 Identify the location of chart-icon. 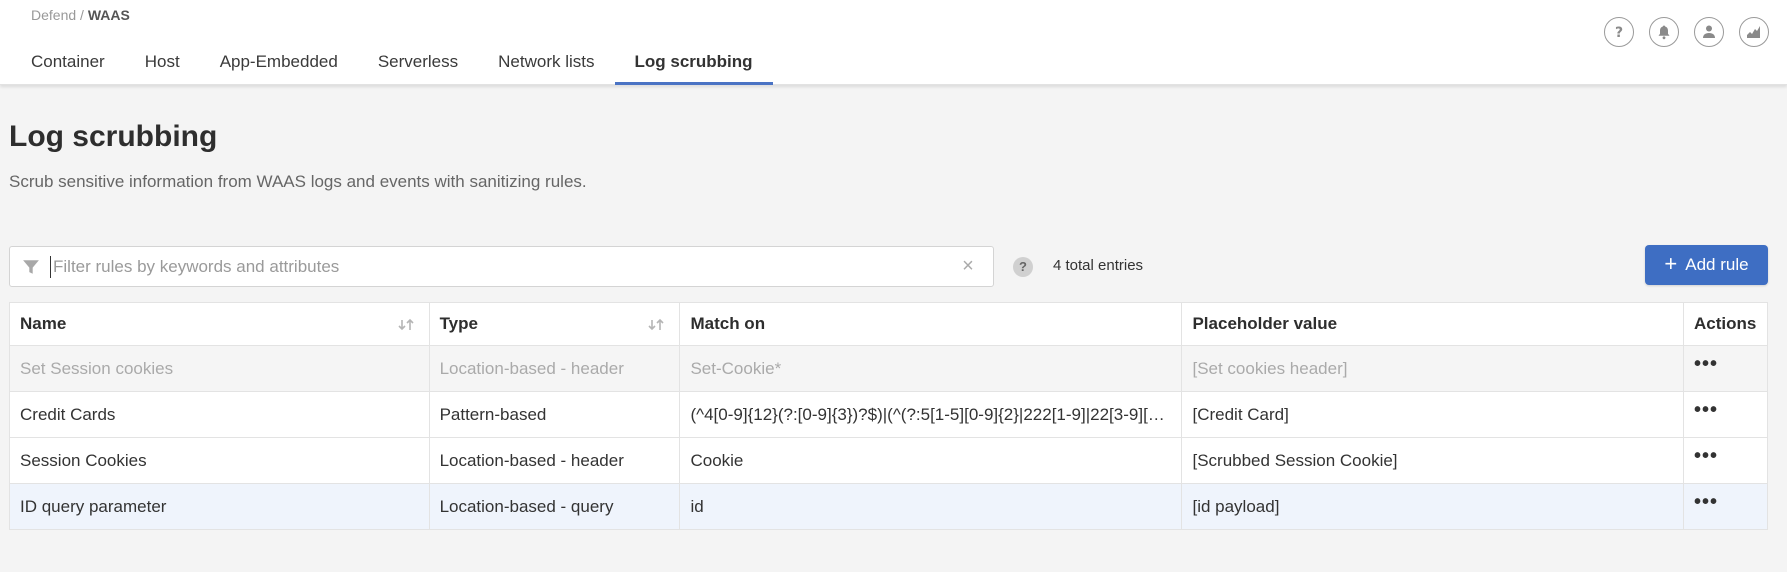
(1753, 32).